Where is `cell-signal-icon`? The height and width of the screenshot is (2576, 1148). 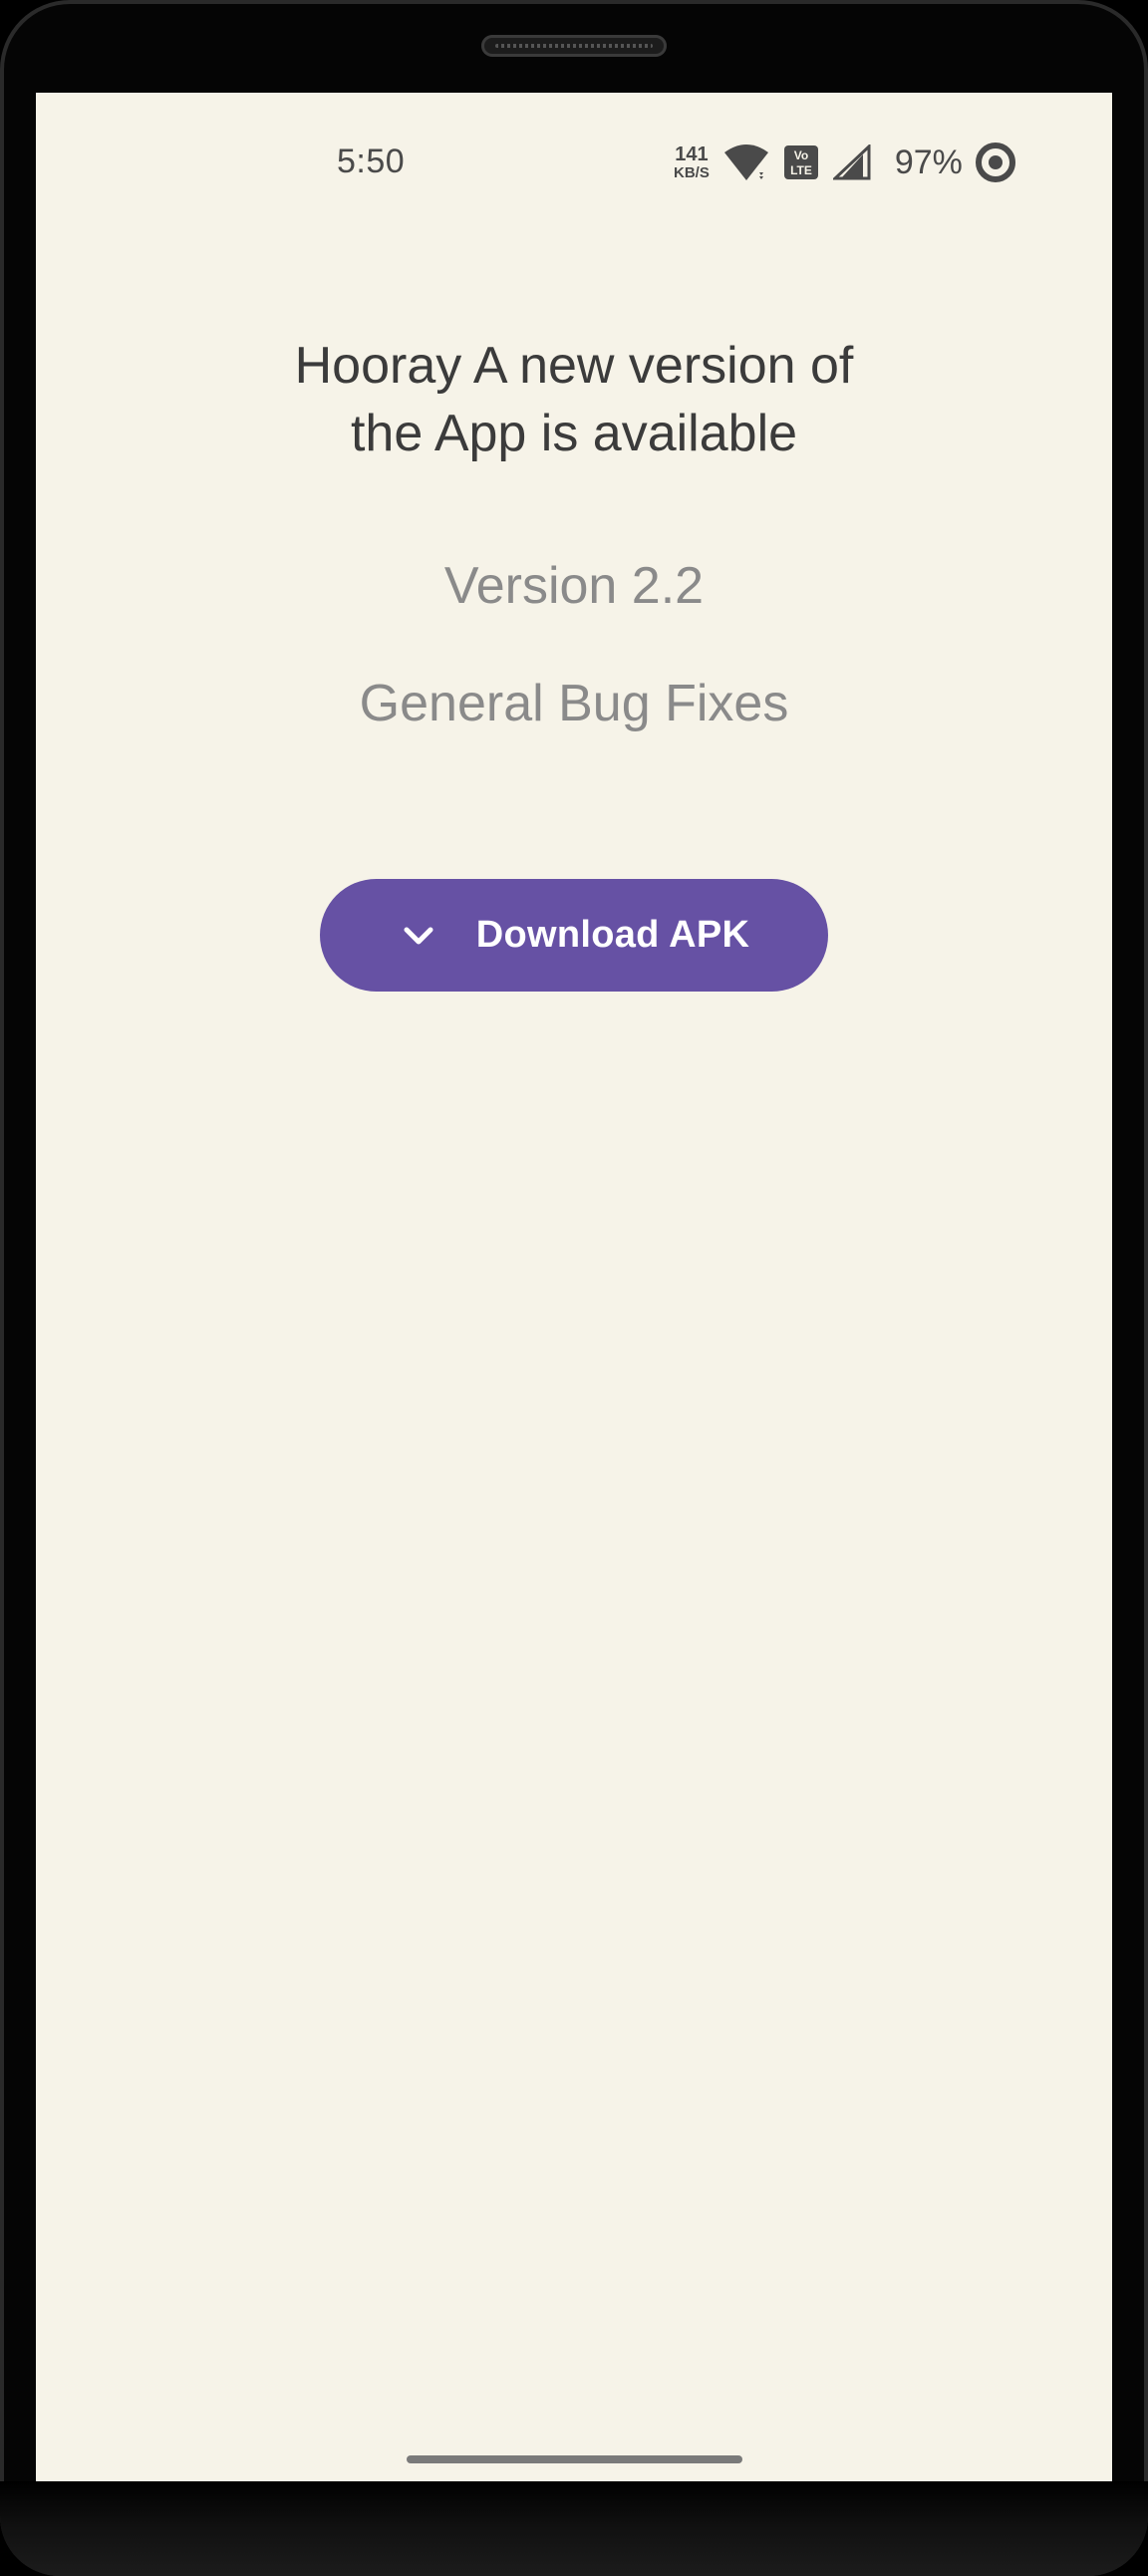
cell-signal-icon is located at coordinates (851, 162).